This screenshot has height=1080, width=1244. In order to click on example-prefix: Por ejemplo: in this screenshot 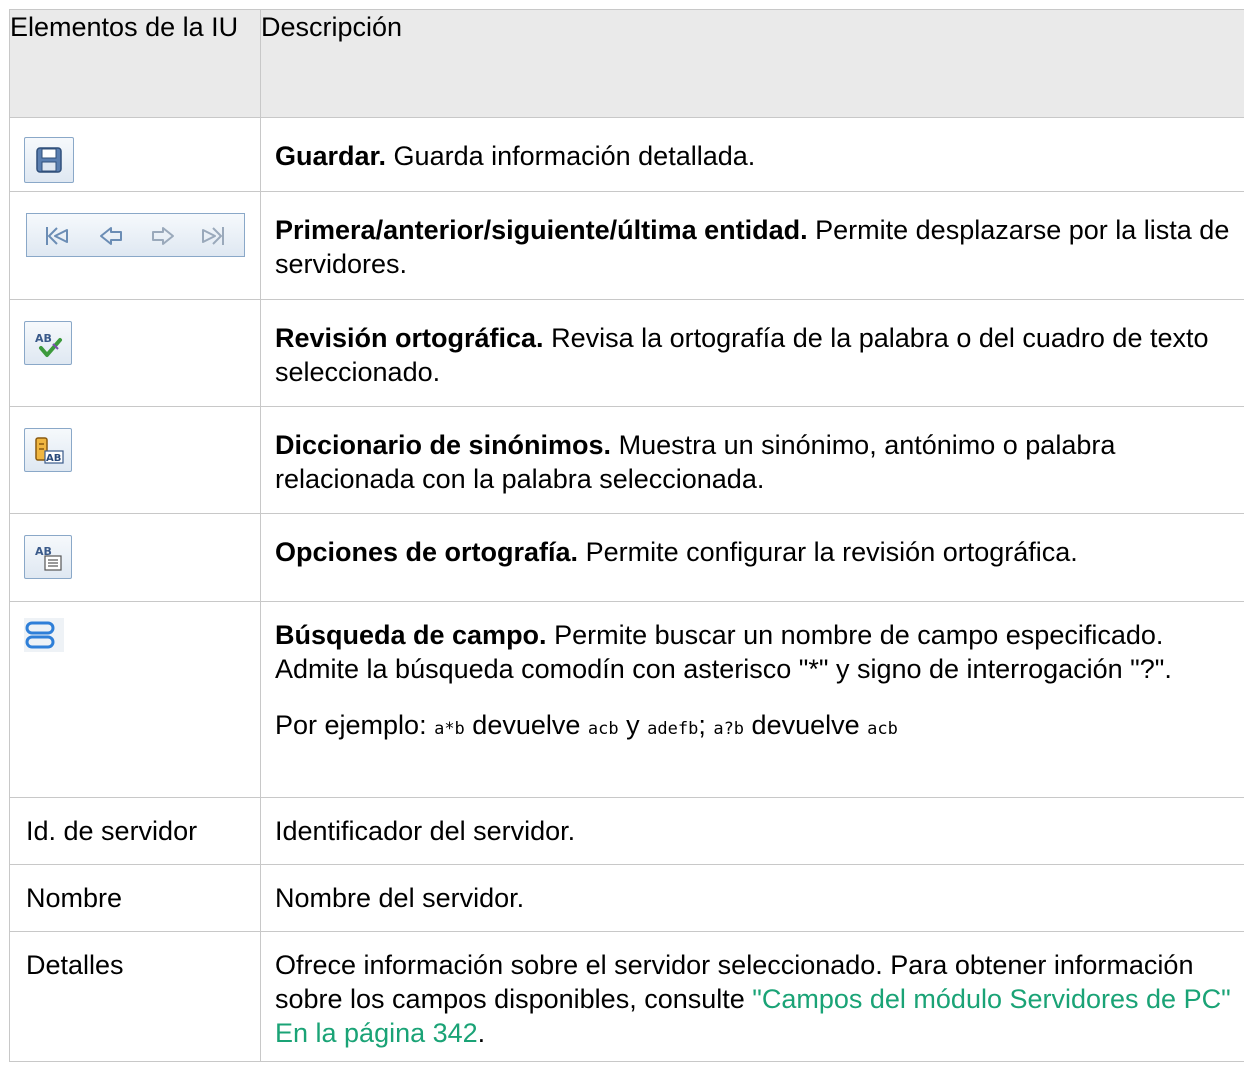, I will do `click(355, 725)`.